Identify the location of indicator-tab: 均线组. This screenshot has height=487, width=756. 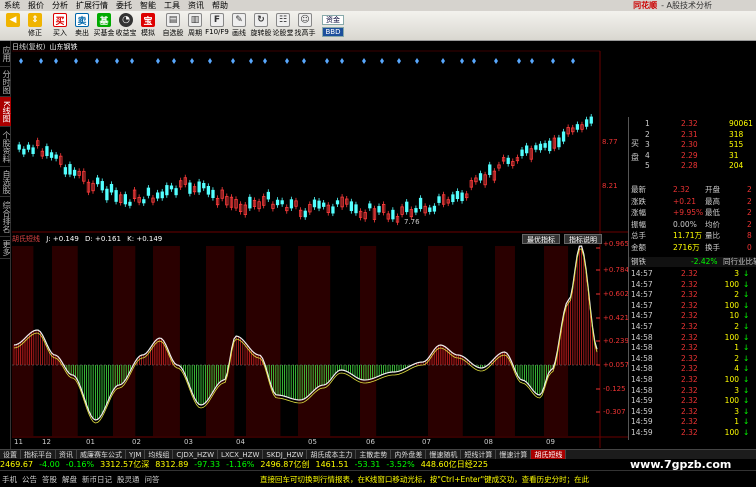
(159, 454).